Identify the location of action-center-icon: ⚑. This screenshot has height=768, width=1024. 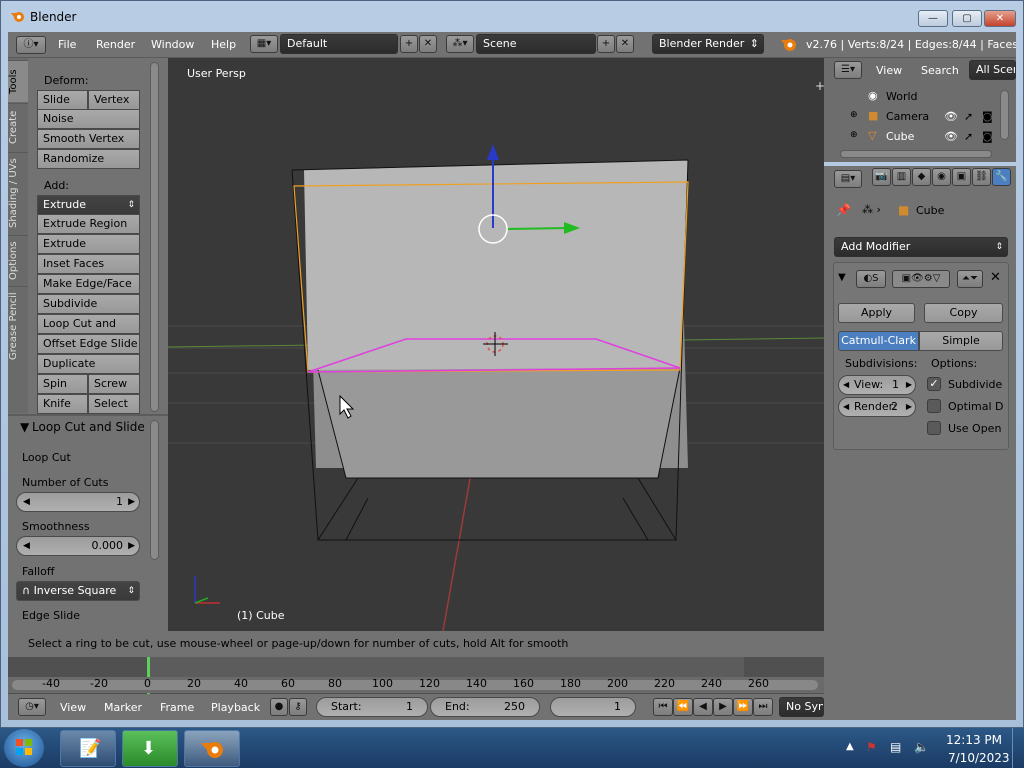
(871, 747).